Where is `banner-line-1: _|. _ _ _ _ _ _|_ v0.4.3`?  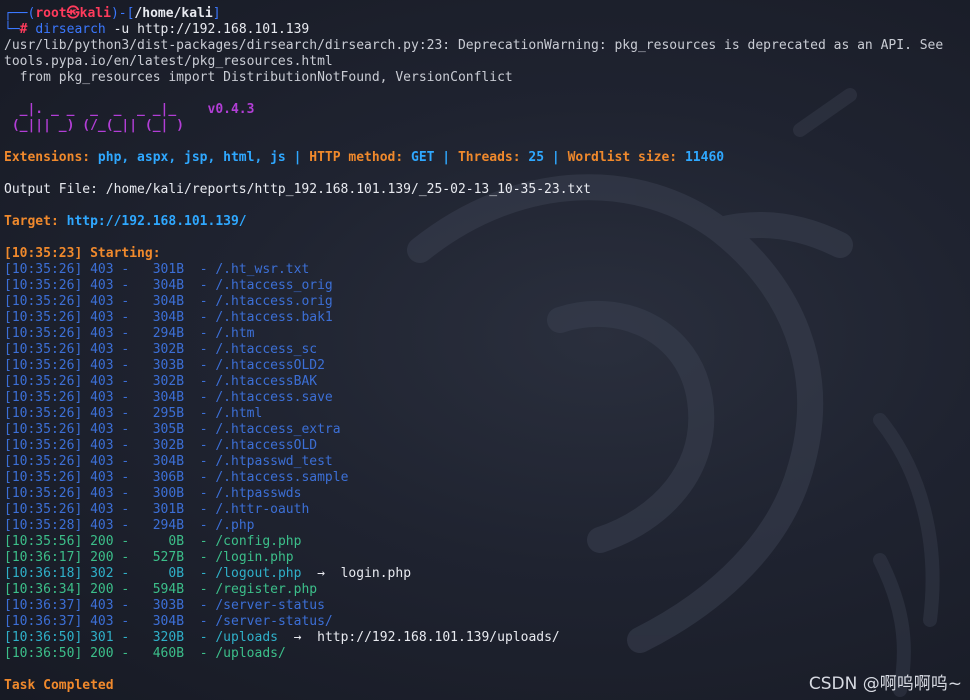
banner-line-1: _|. _ _ _ _ _ _|_ v0.4.3 is located at coordinates (487, 110).